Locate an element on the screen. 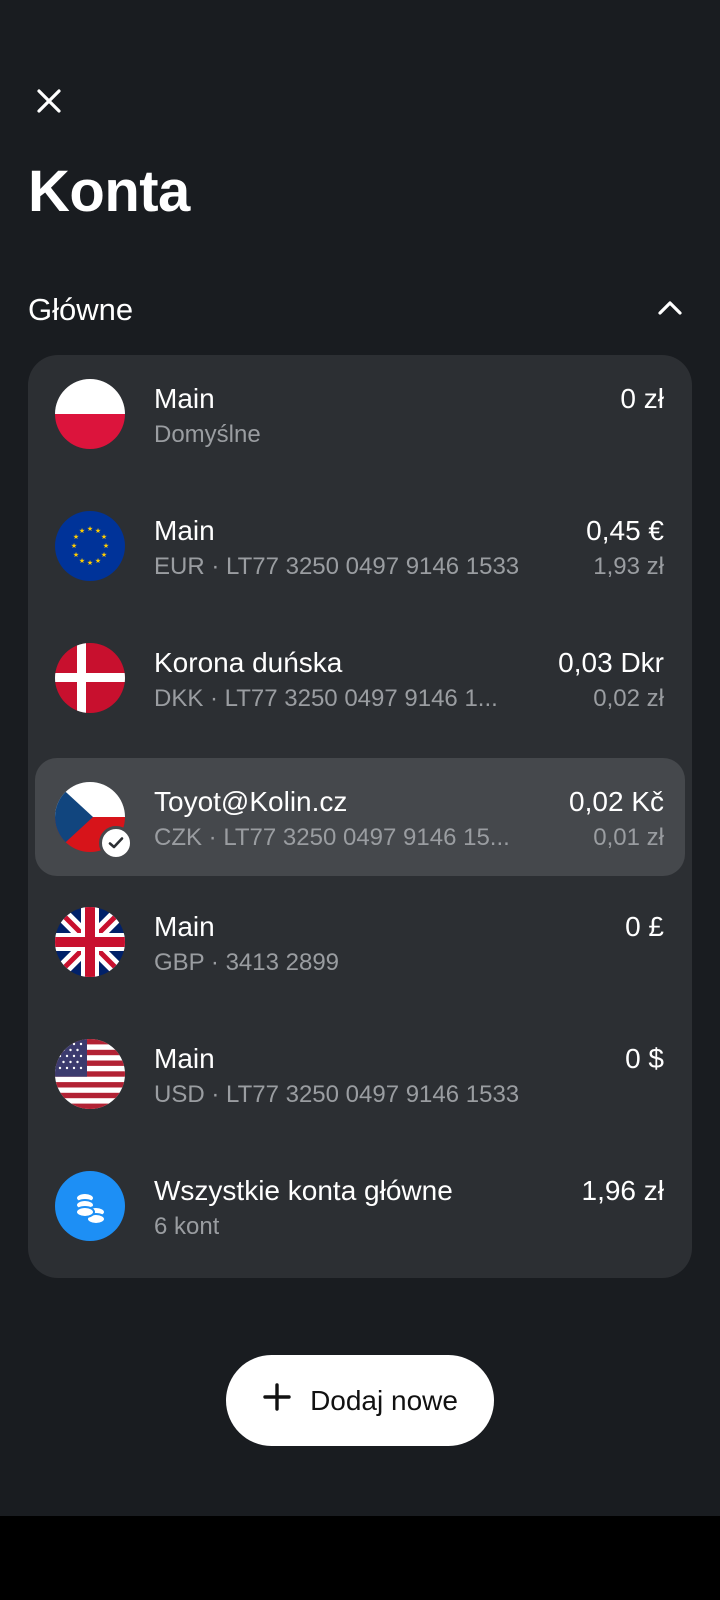 The height and width of the screenshot is (1600, 720). account-row-usd: Main 0 $ USD · LT77 3250 0497 9146 1533 is located at coordinates (360, 1074).